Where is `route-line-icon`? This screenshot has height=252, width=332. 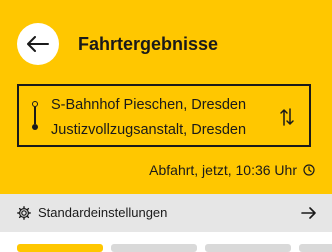 route-line-icon is located at coordinates (35, 116).